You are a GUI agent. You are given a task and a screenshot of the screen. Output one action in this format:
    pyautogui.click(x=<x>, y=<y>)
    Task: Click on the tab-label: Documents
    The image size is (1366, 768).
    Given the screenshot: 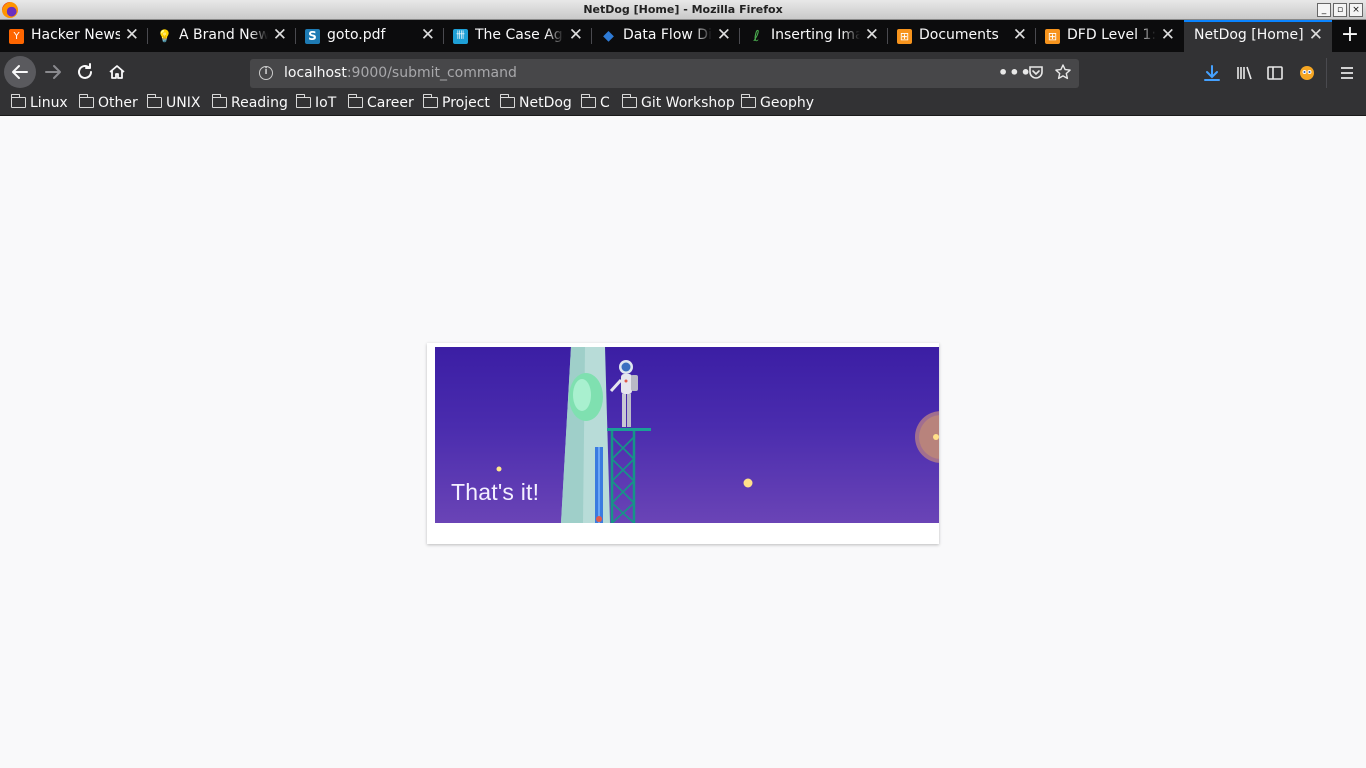 What is the action you would take?
    pyautogui.click(x=959, y=35)
    